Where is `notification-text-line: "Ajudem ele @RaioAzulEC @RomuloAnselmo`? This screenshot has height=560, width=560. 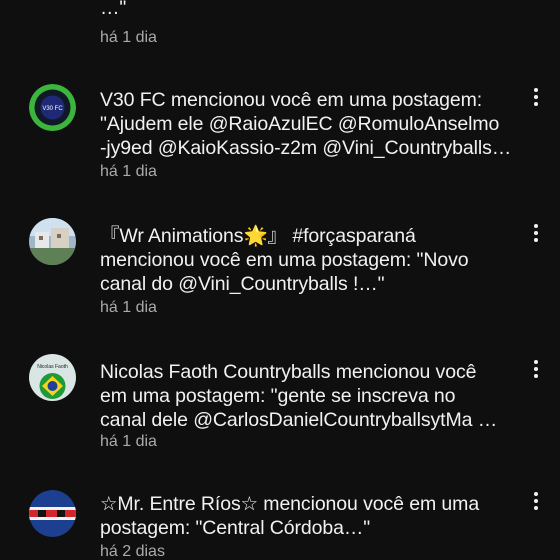 notification-text-line: "Ajudem ele @RaioAzulEC @RomuloAnselmo is located at coordinates (300, 124).